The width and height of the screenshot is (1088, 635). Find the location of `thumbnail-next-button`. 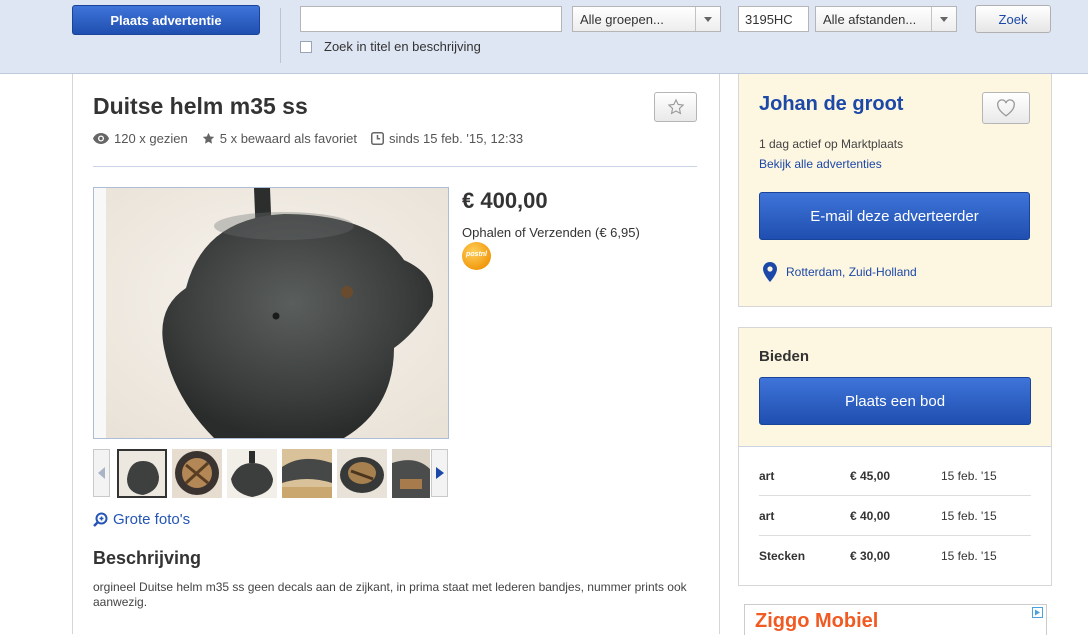

thumbnail-next-button is located at coordinates (439, 473).